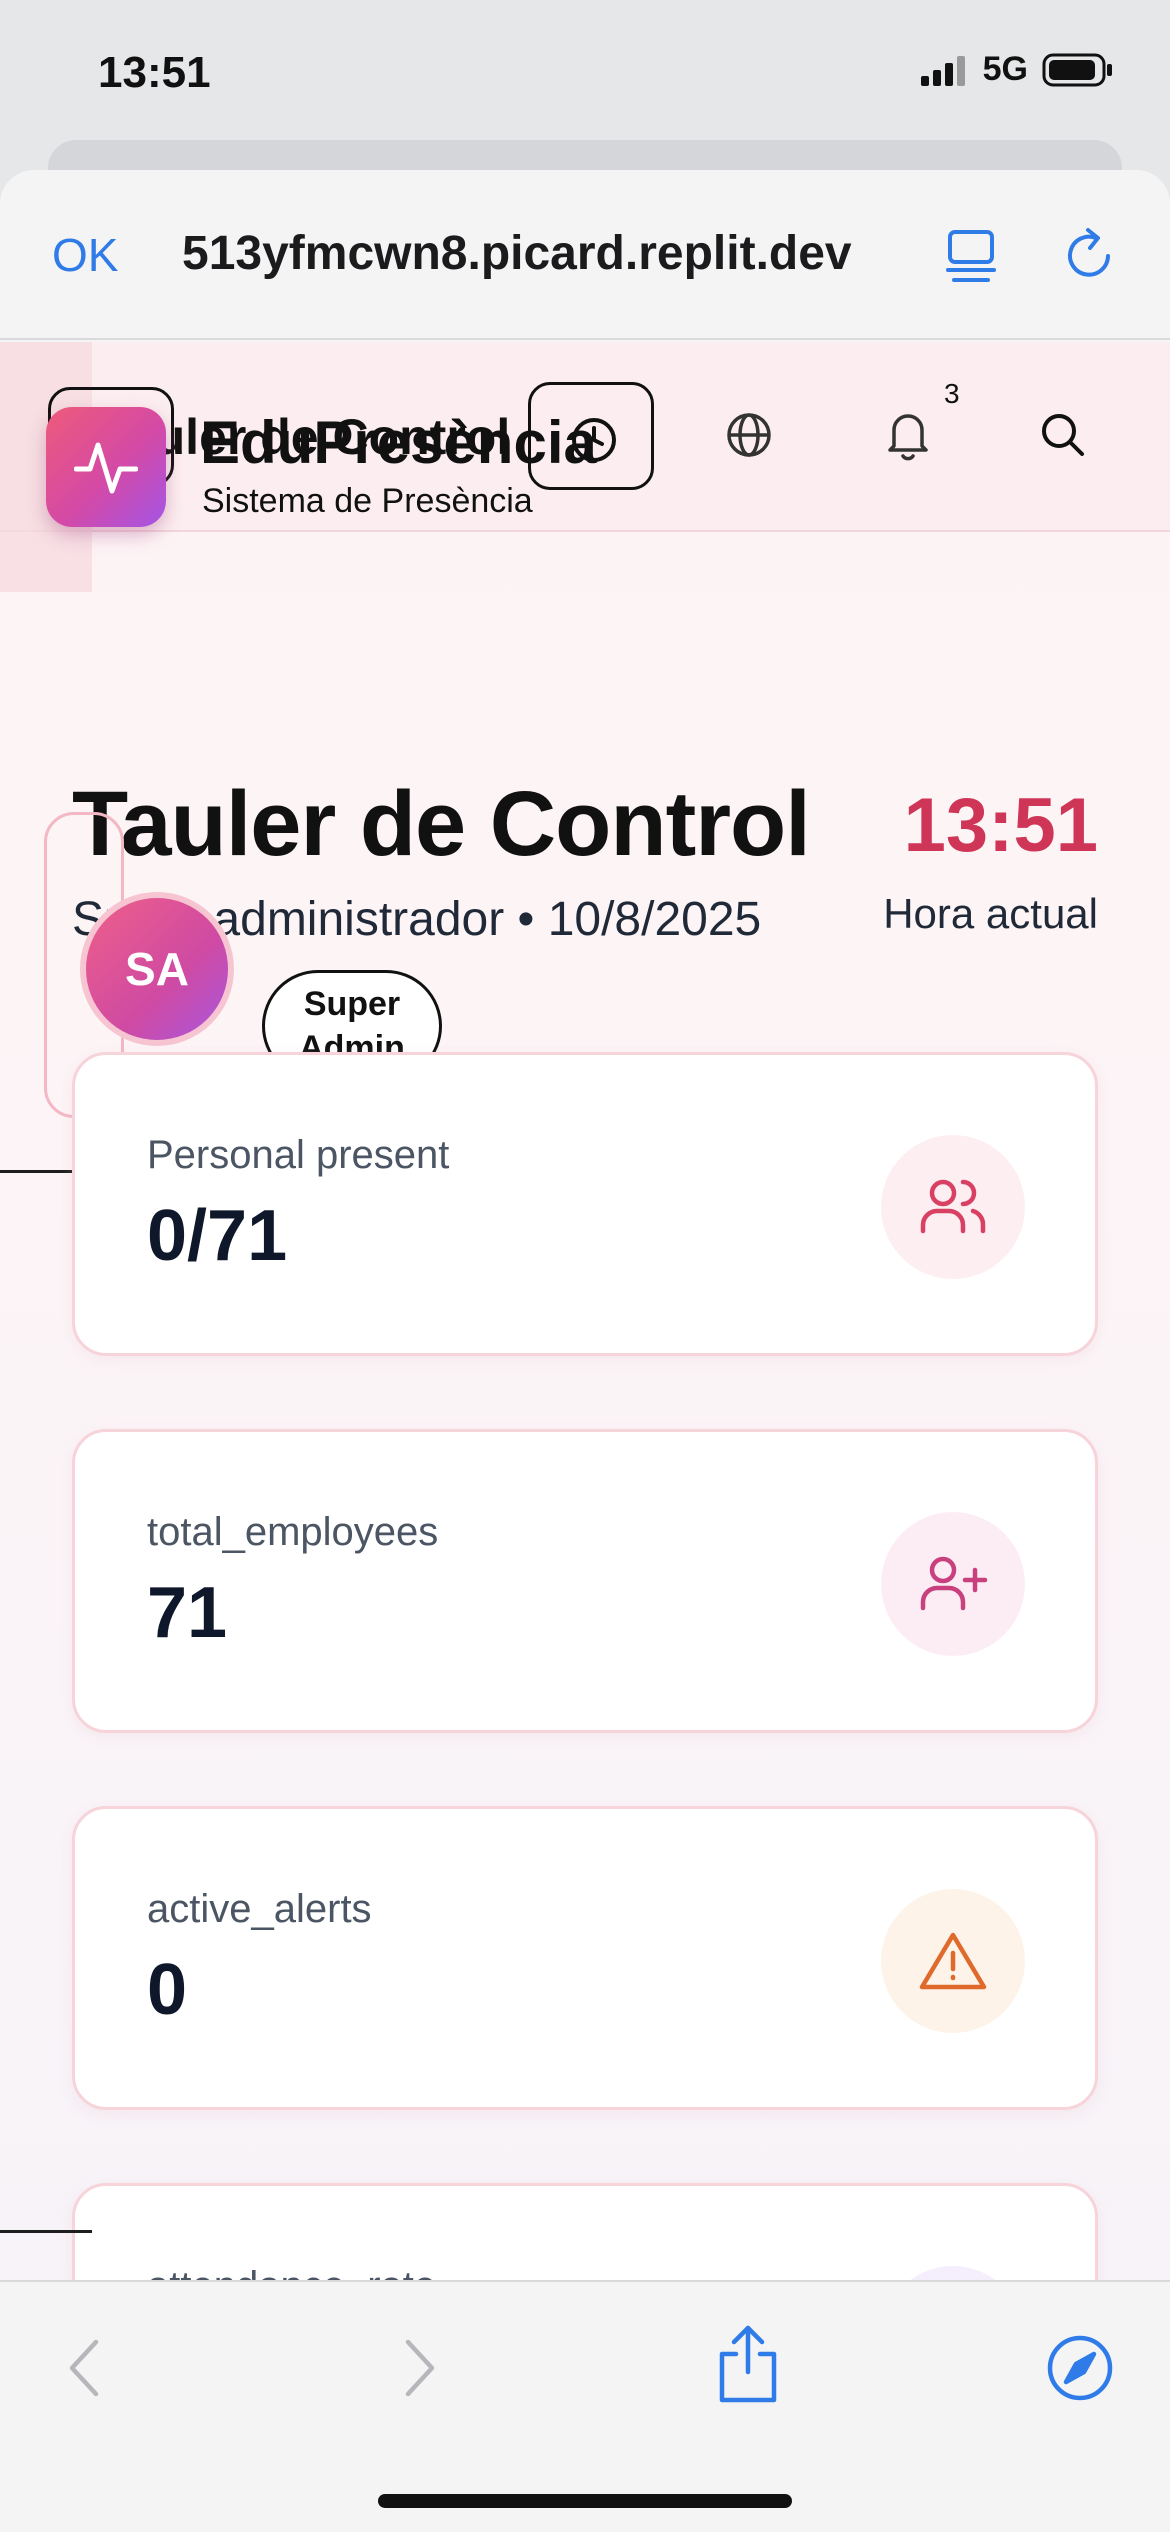 This screenshot has width=1170, height=2532. I want to click on bell-icon, so click(908, 437).